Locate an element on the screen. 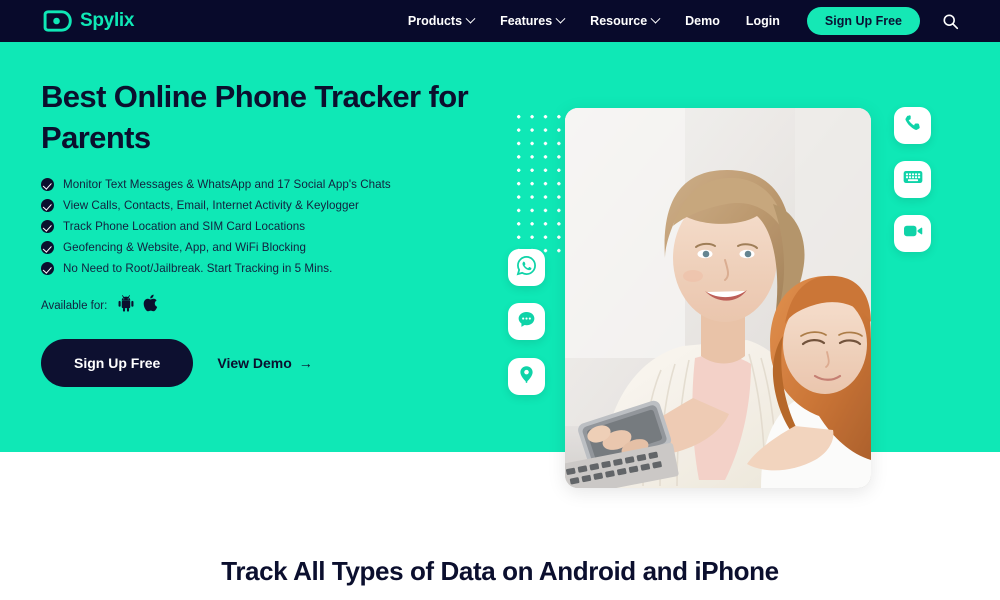 The image size is (1000, 600). search-icon is located at coordinates (950, 21).